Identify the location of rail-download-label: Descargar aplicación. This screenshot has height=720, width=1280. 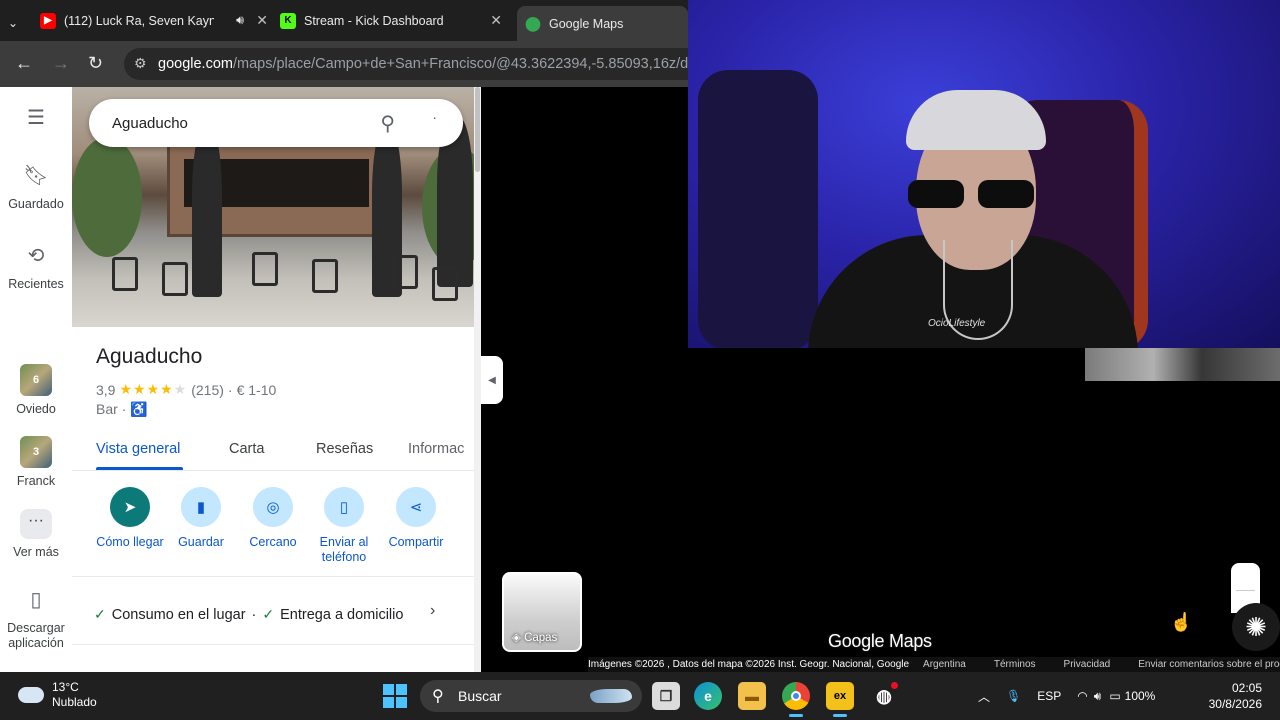
(36, 635).